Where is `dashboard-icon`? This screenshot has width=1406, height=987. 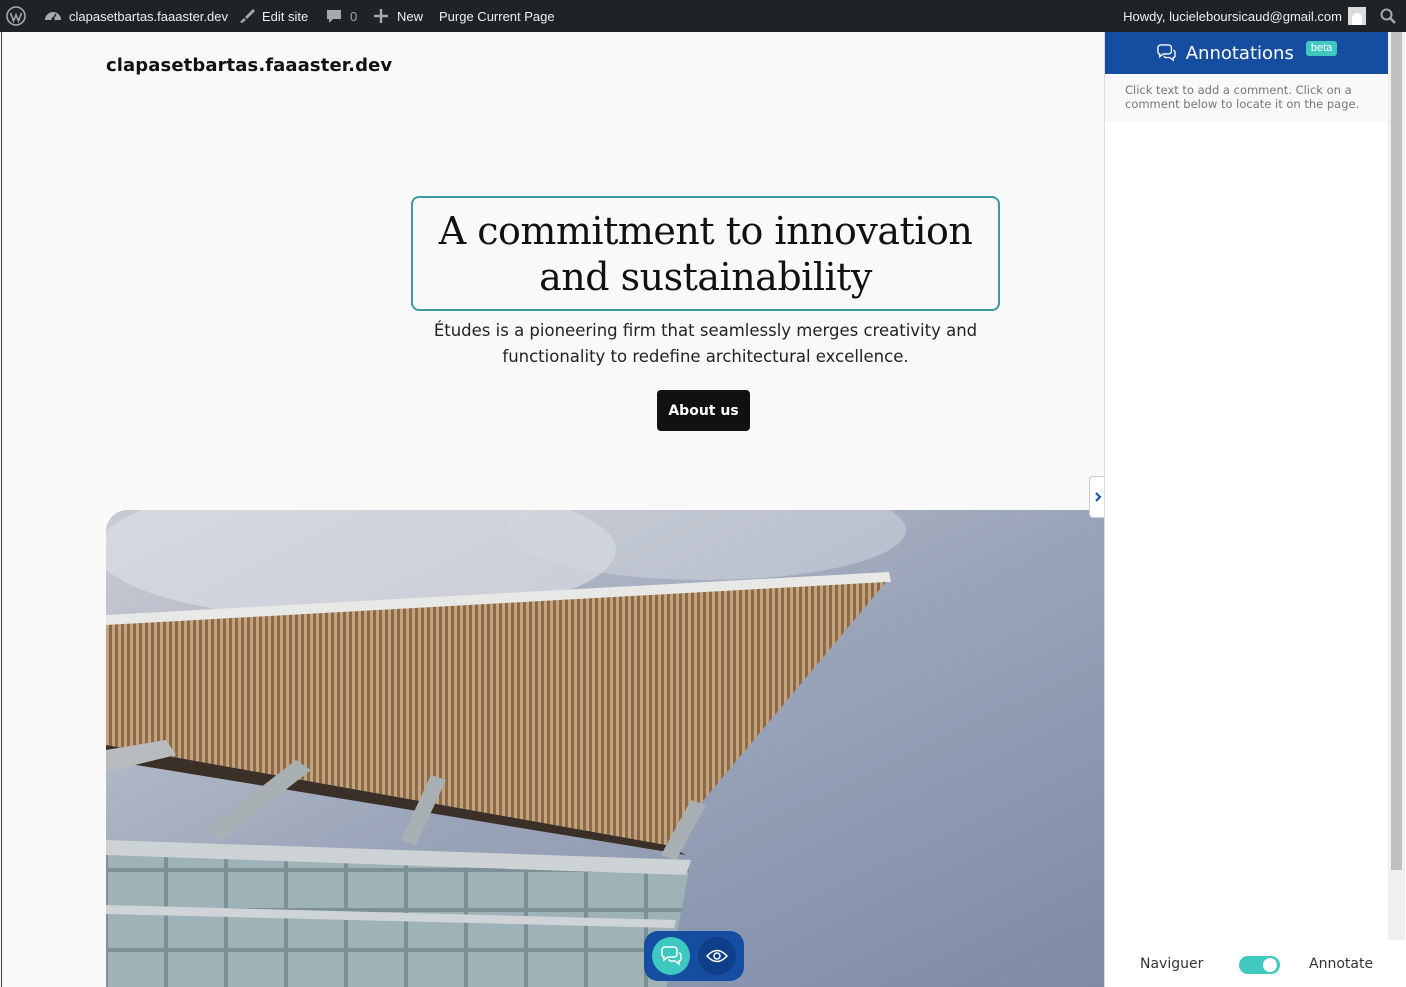
dashboard-icon is located at coordinates (53, 16).